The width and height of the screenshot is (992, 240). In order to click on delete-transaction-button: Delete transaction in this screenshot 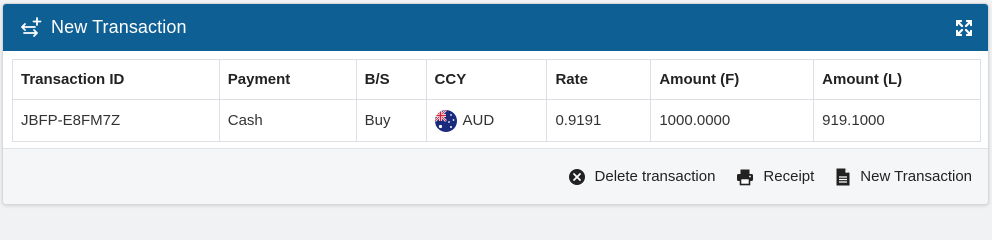, I will do `click(642, 177)`.